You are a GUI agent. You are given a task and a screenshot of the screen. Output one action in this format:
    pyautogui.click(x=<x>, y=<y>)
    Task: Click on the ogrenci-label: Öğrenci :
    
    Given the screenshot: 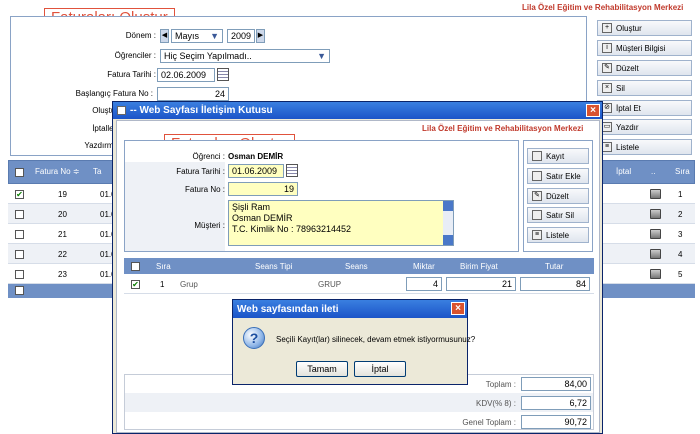 What is the action you would take?
    pyautogui.click(x=208, y=156)
    